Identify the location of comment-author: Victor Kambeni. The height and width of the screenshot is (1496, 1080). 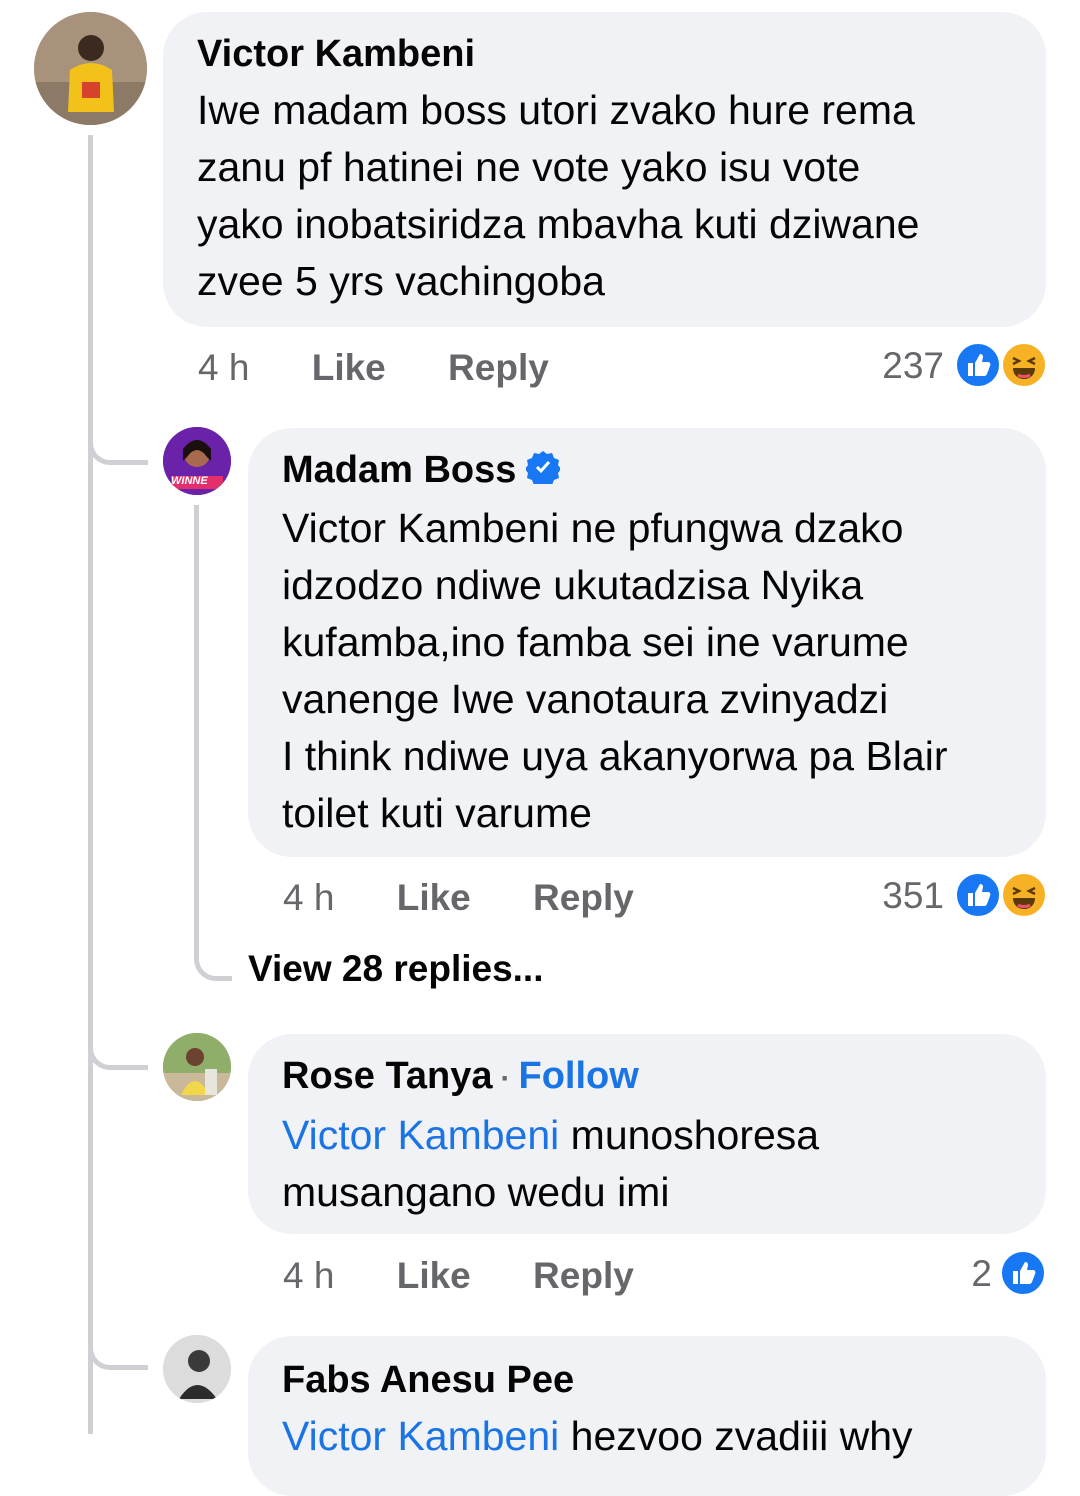
(606, 54).